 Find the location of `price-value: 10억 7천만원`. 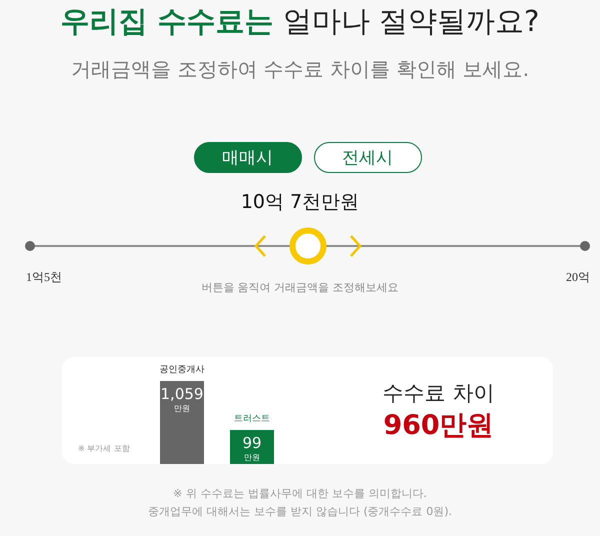

price-value: 10억 7천만원 is located at coordinates (300, 202).